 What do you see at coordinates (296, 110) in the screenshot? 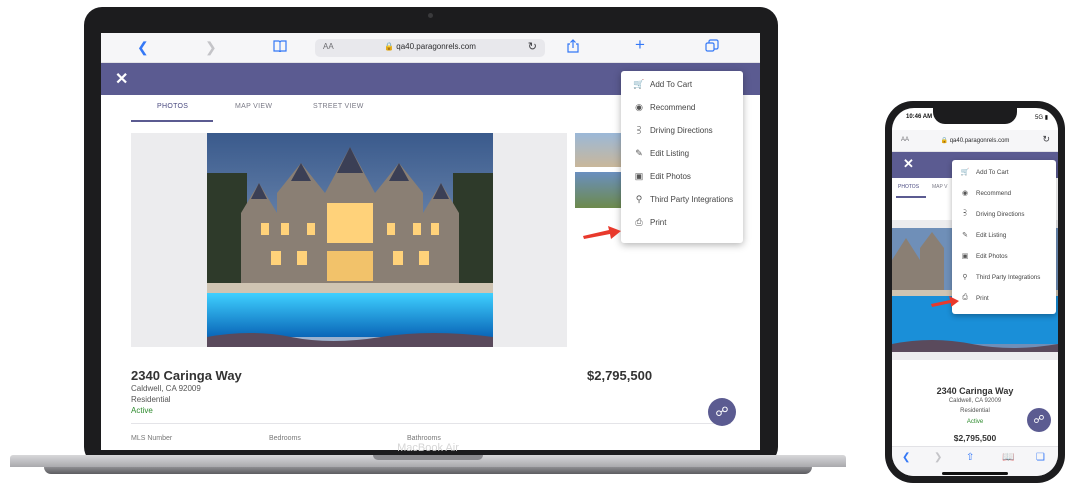
I see `view-tabs: PHOTOS MAP VIEW STREET VIEW` at bounding box center [296, 110].